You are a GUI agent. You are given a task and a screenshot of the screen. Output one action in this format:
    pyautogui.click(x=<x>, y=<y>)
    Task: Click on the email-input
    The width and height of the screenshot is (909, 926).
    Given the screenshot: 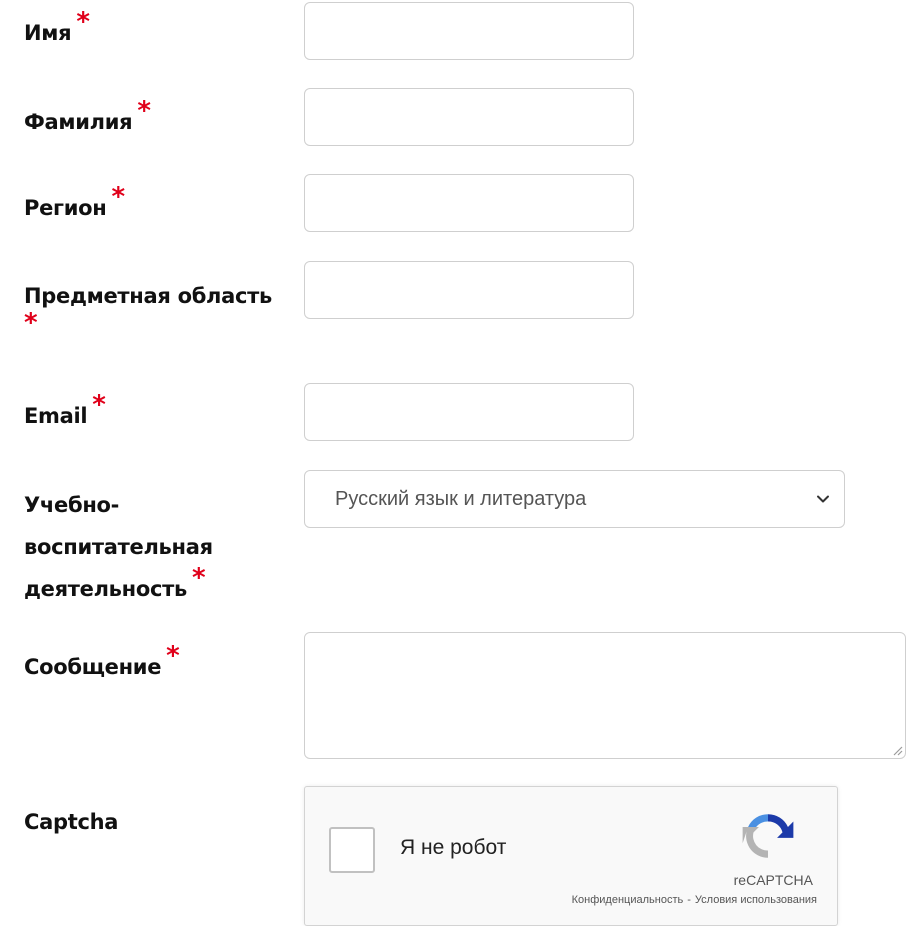 What is the action you would take?
    pyautogui.click(x=469, y=412)
    